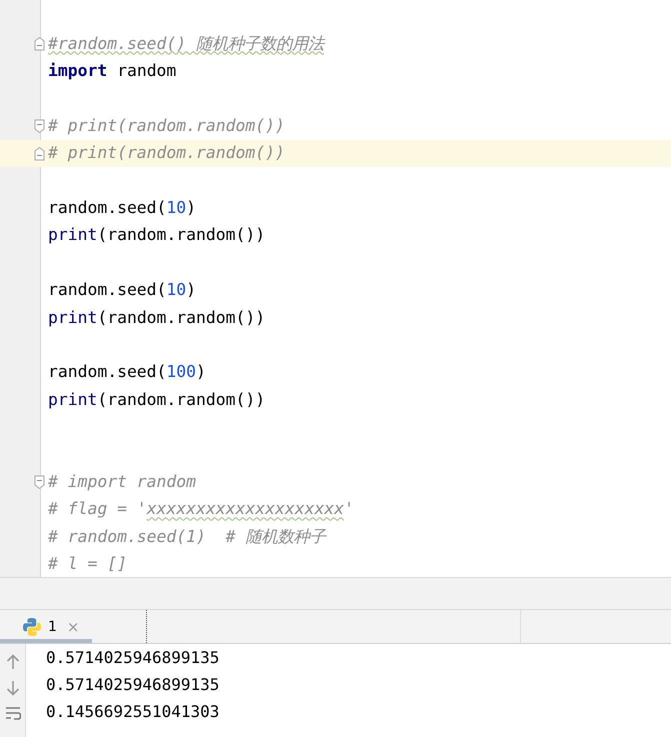 The width and height of the screenshot is (671, 737). Describe the element at coordinates (13, 688) in the screenshot. I see `down-arrow-icon` at that location.